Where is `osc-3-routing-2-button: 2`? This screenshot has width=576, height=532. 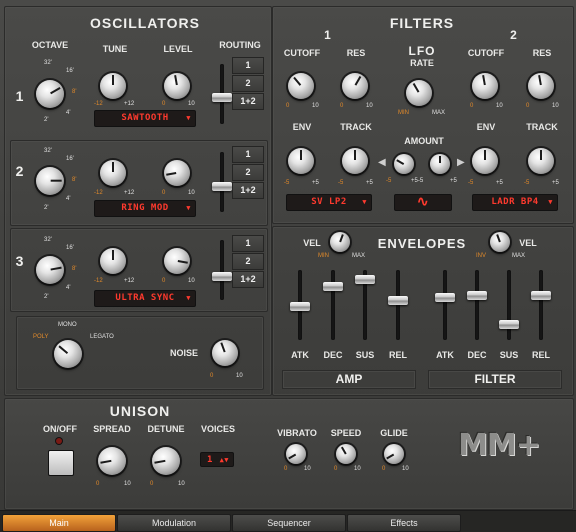 osc-3-routing-2-button: 2 is located at coordinates (248, 261).